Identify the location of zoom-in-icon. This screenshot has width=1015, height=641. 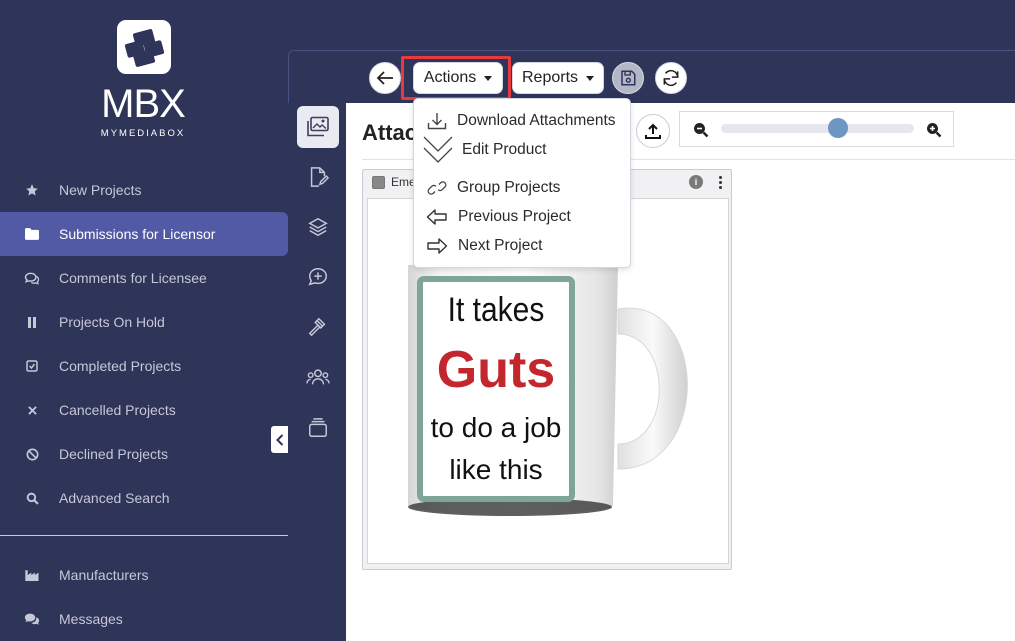
(934, 130).